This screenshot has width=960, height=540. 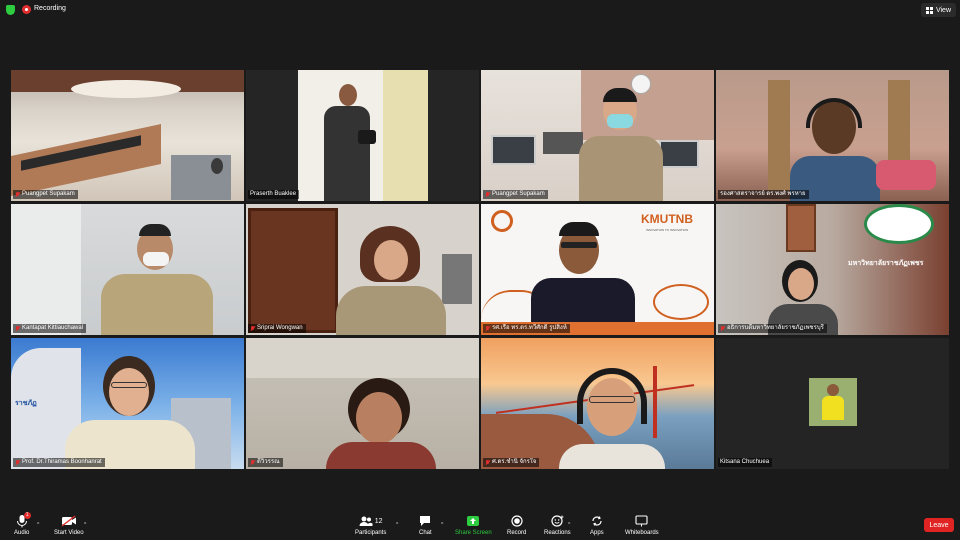 I want to click on participant-video: ราชภัฏ, so click(x=127, y=403).